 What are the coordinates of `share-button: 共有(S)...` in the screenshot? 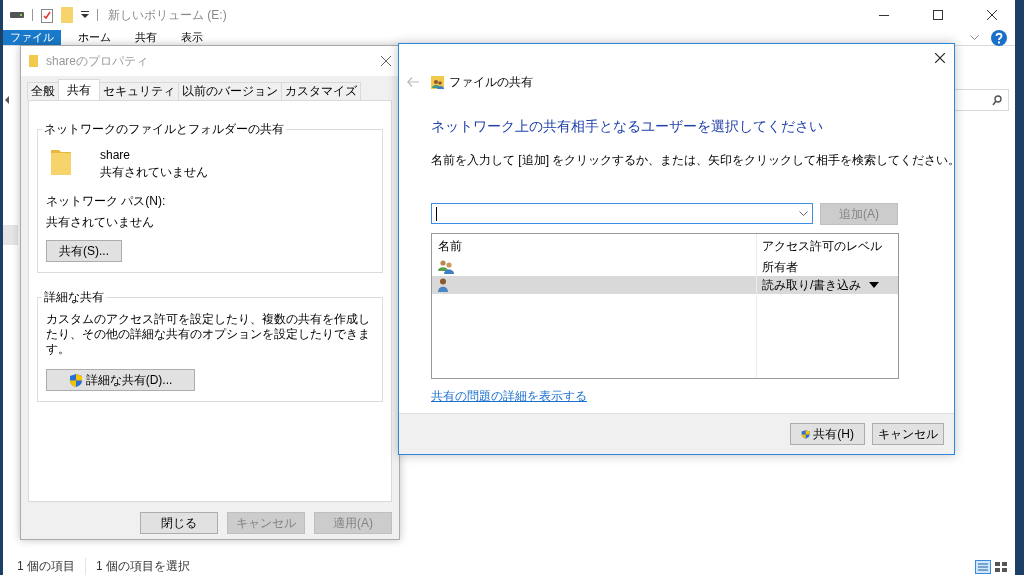 It's located at (84, 251).